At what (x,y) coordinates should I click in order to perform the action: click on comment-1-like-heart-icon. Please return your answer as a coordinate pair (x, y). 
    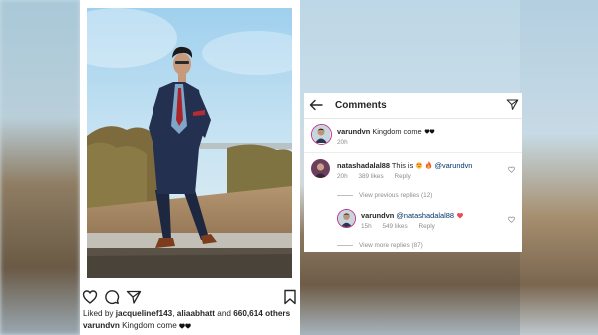
    Looking at the image, I should click on (511, 169).